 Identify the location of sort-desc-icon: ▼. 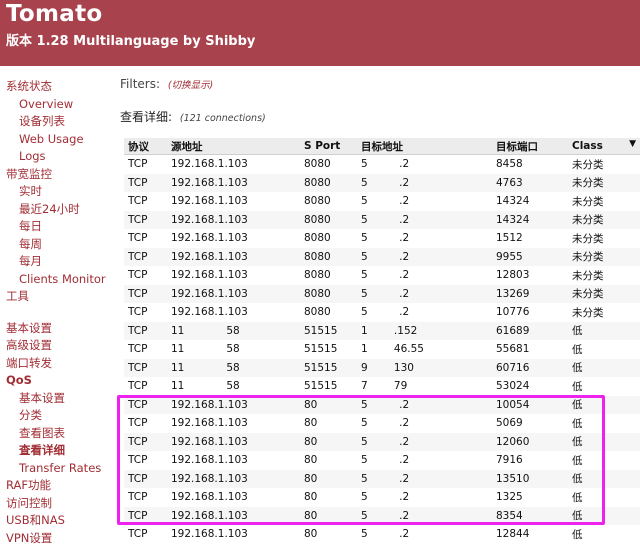
(632, 144).